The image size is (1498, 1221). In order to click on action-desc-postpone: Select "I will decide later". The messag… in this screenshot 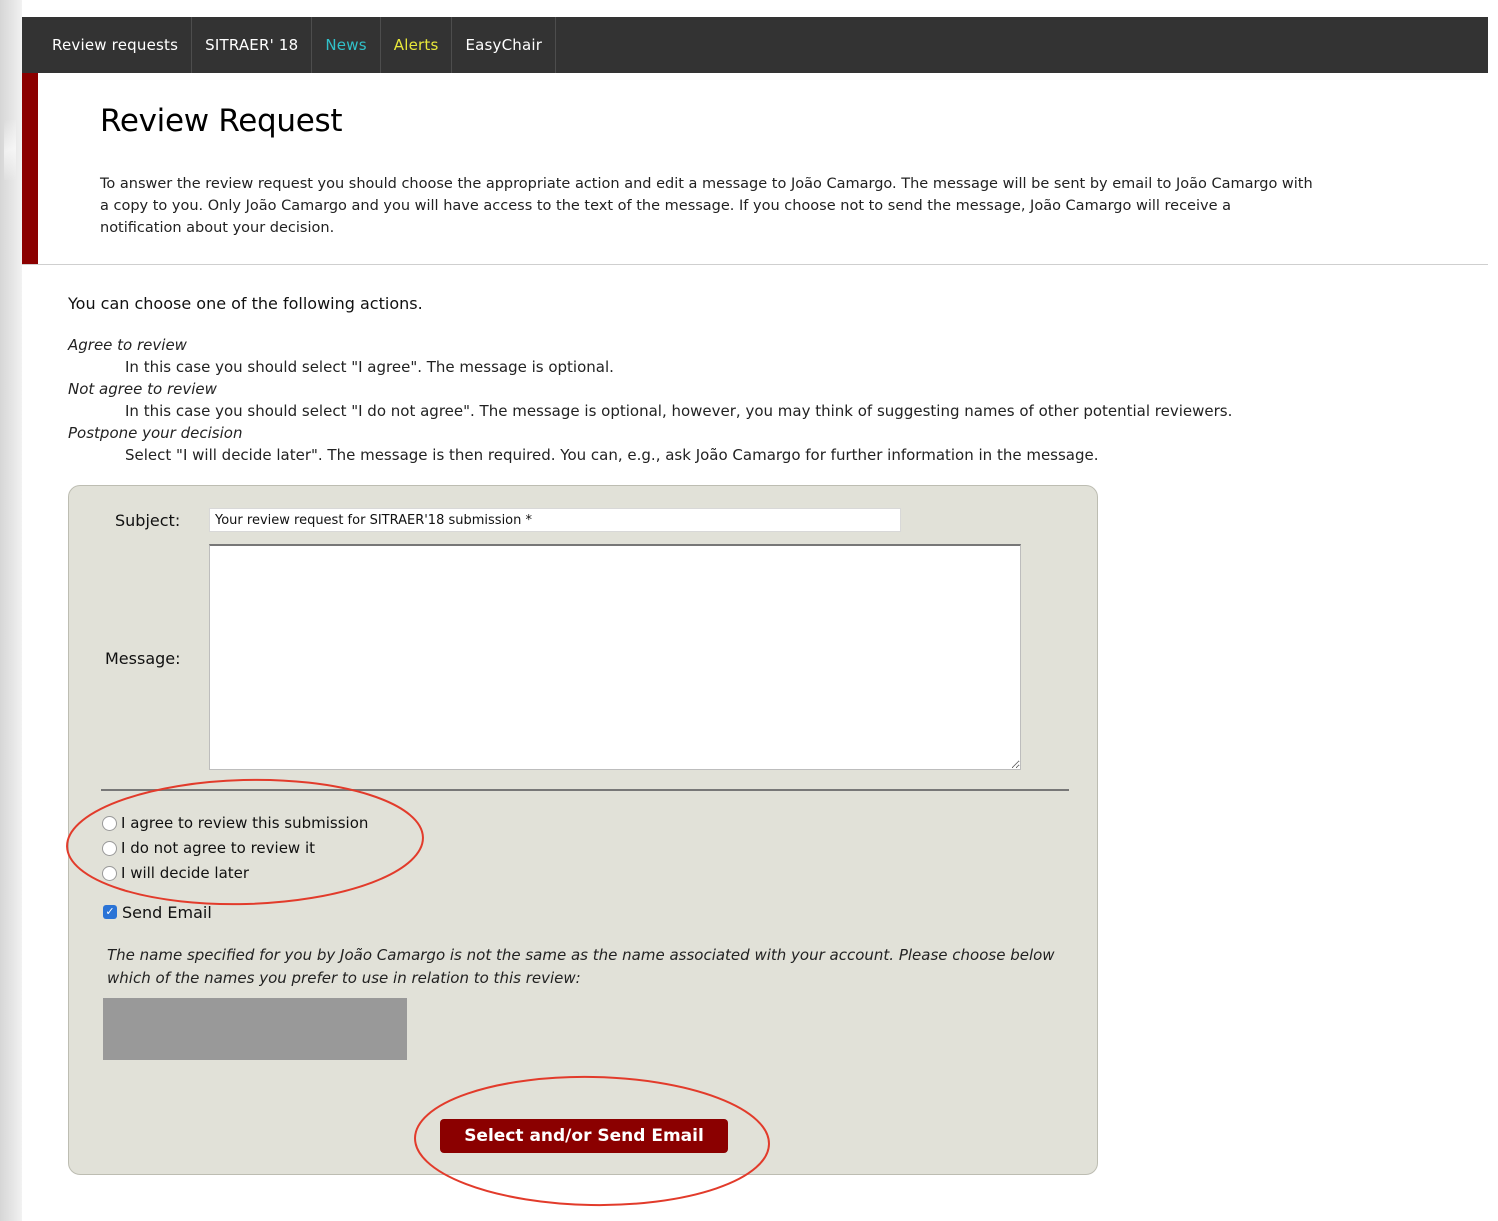, I will do `click(612, 455)`.